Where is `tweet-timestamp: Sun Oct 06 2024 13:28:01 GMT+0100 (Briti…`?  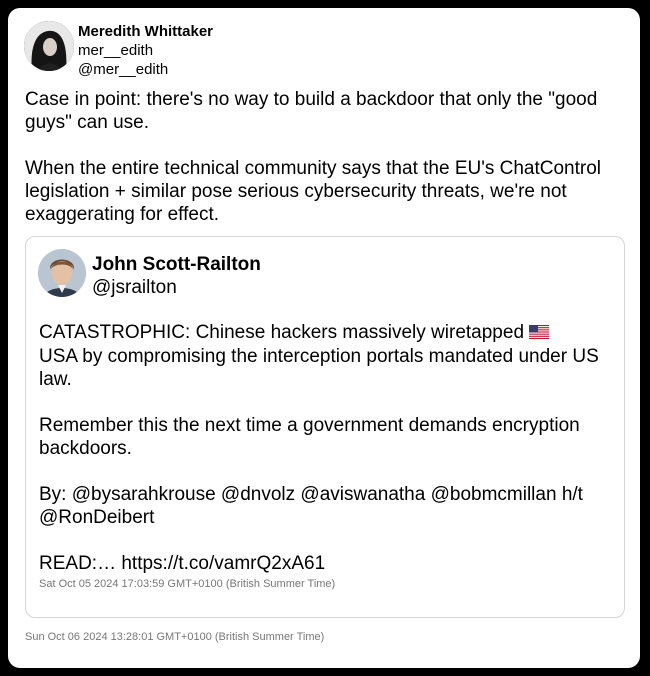 tweet-timestamp: Sun Oct 06 2024 13:28:01 GMT+0100 (Briti… is located at coordinates (174, 637).